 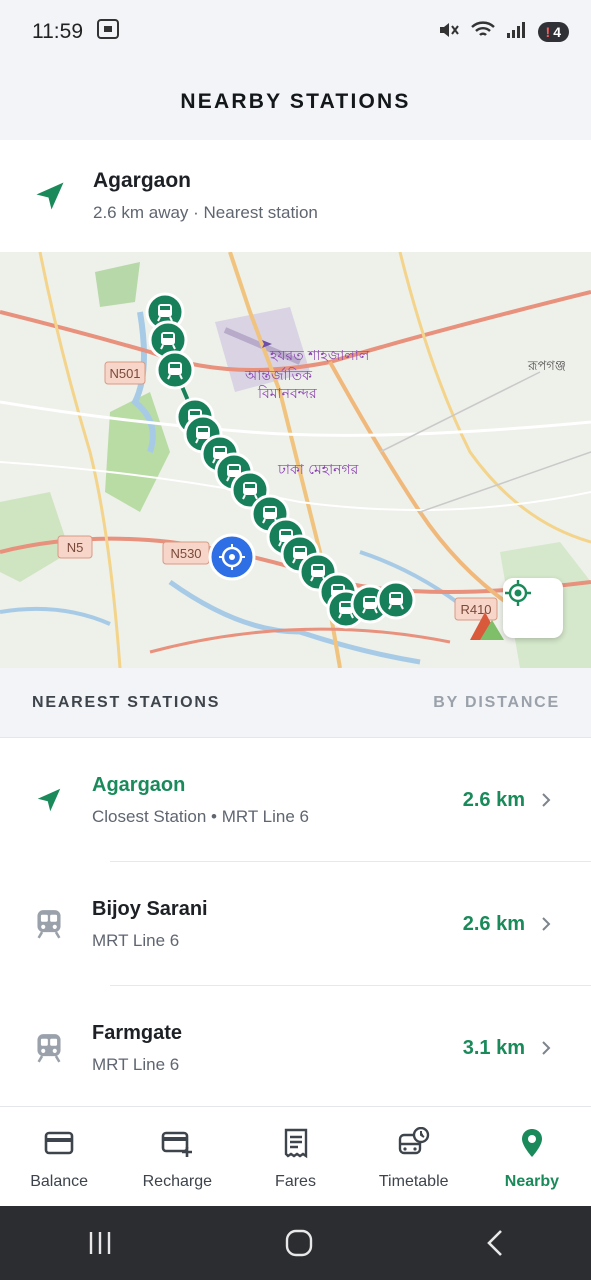 What do you see at coordinates (205, 212) in the screenshot?
I see `summary-subtitle: 2.6 km away · Nearest station` at bounding box center [205, 212].